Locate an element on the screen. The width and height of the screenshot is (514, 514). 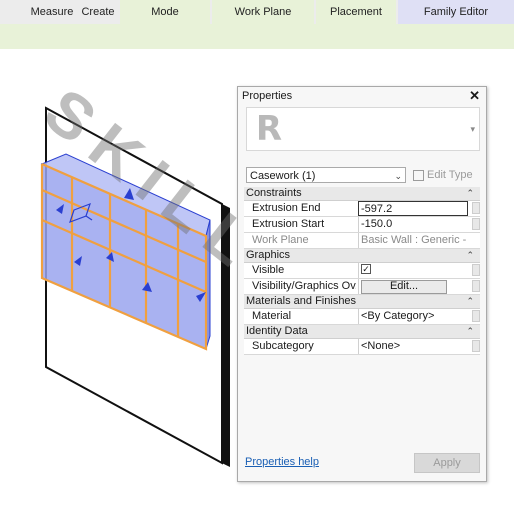
ribbon-panel-work-plane: Work Plane is located at coordinates (263, 12).